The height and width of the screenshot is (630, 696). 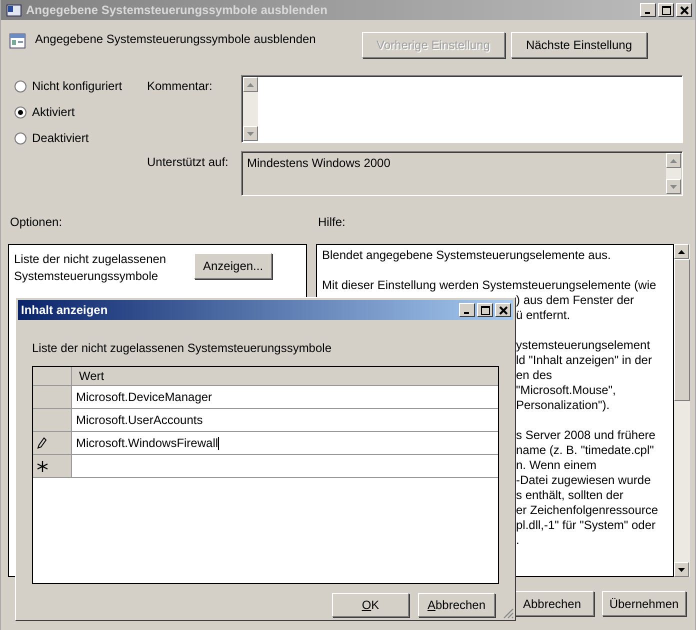 I want to click on scroll-up-button, so click(x=681, y=251).